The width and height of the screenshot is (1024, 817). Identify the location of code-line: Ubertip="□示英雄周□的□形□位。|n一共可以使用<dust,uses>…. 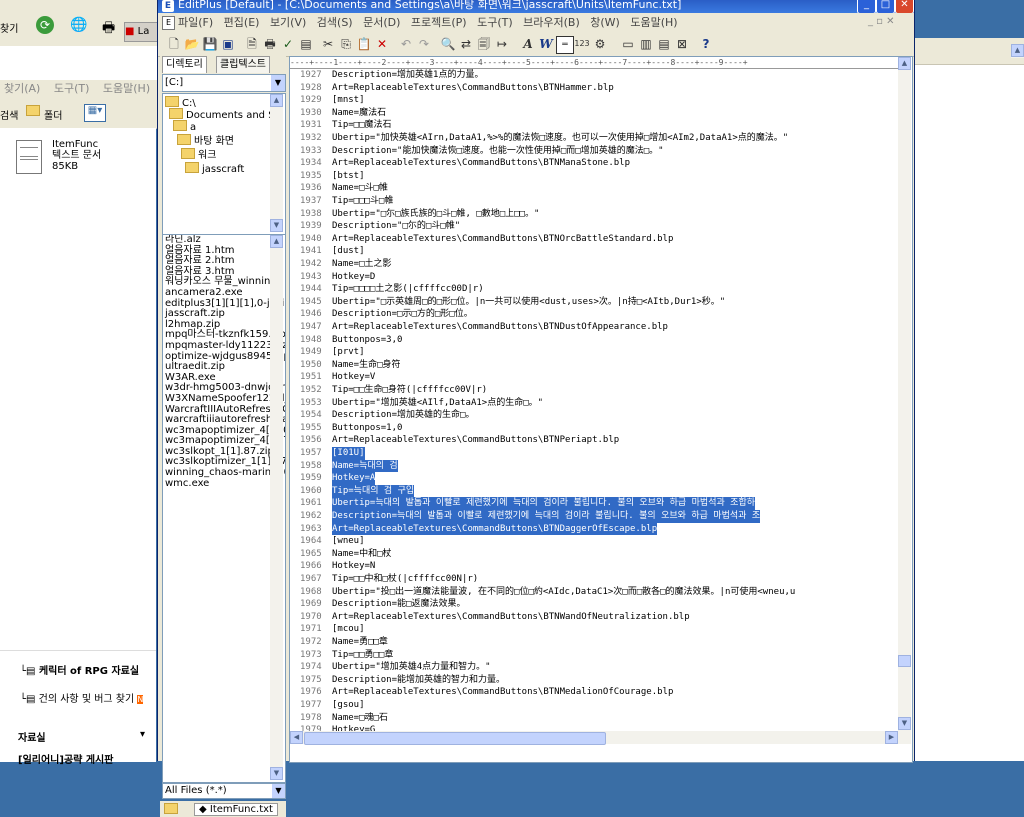
(528, 302).